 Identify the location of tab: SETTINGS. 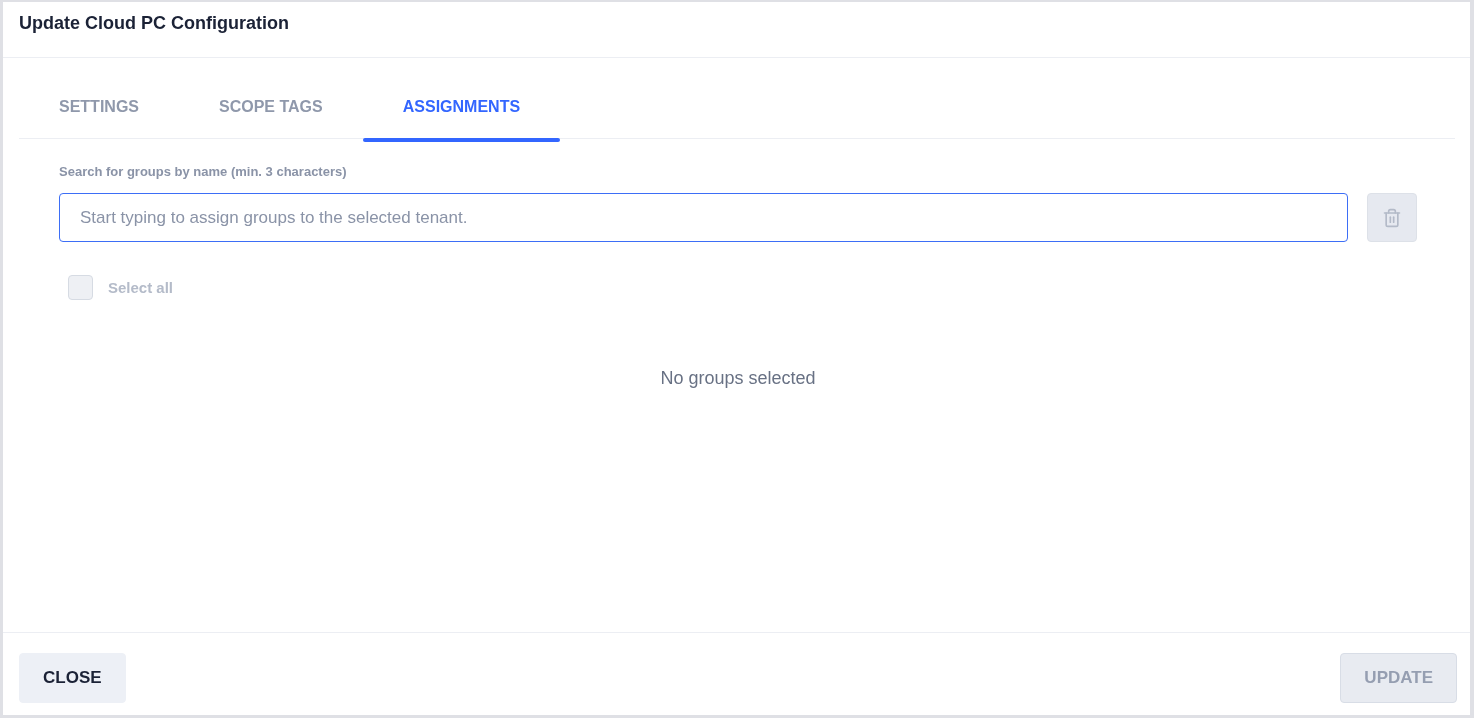
(99, 98).